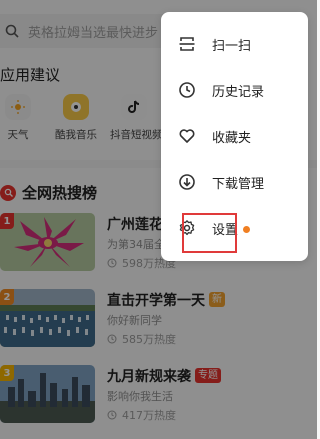 The height and width of the screenshot is (439, 320). I want to click on menu-item-downloads: 下载管理, so click(234, 182).